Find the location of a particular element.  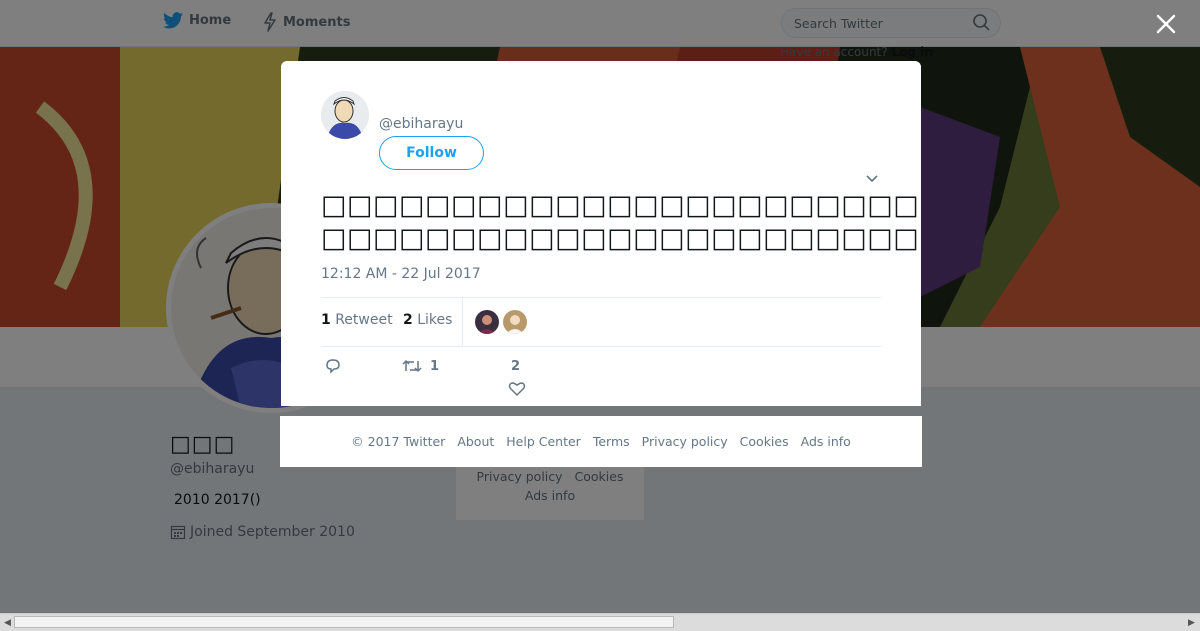

footer-terms-link: Terms is located at coordinates (611, 441).